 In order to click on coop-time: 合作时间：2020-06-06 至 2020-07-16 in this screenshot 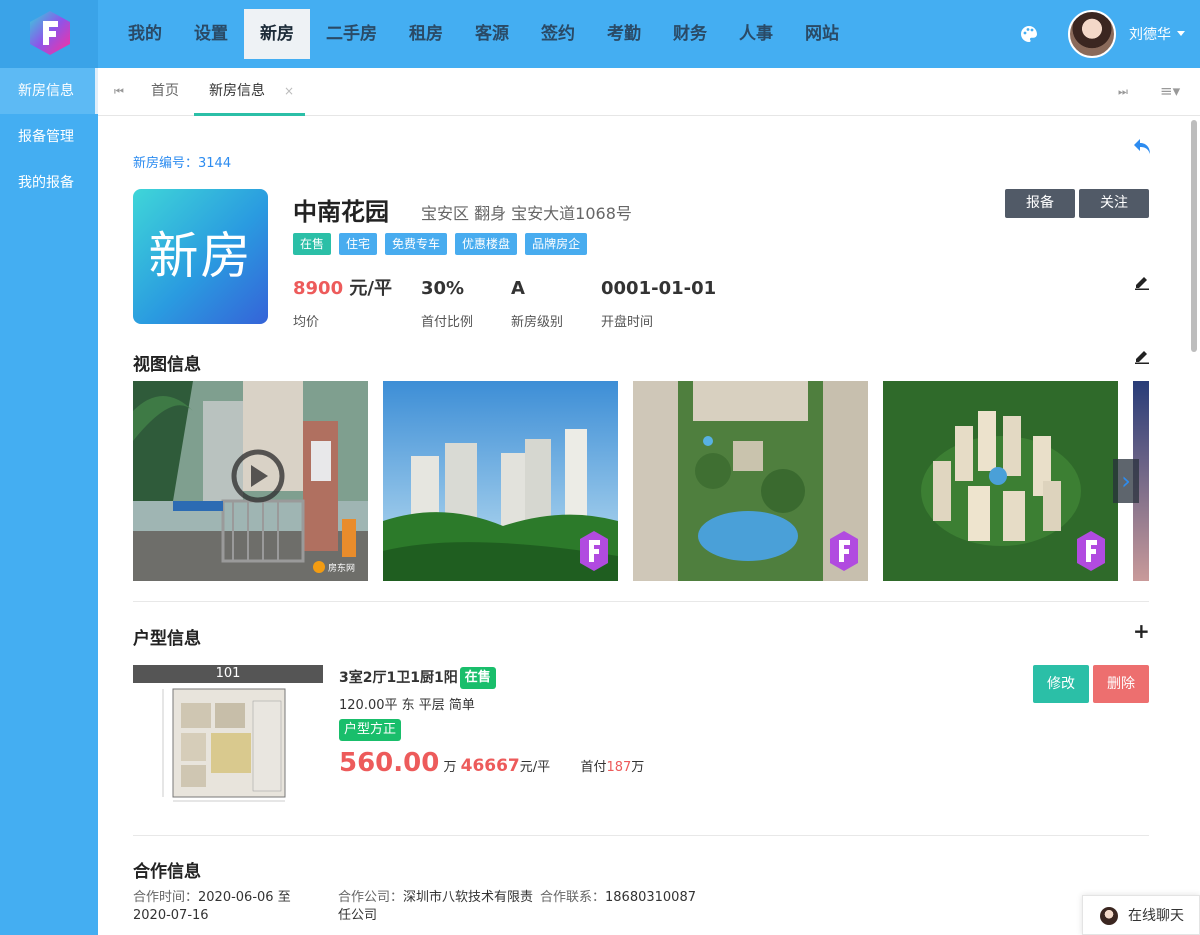, I will do `click(223, 907)`.